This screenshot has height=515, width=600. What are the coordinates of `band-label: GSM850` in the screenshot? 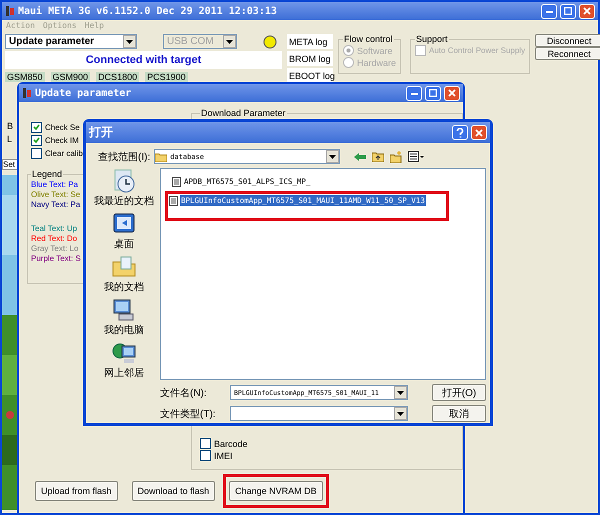 It's located at (25, 77).